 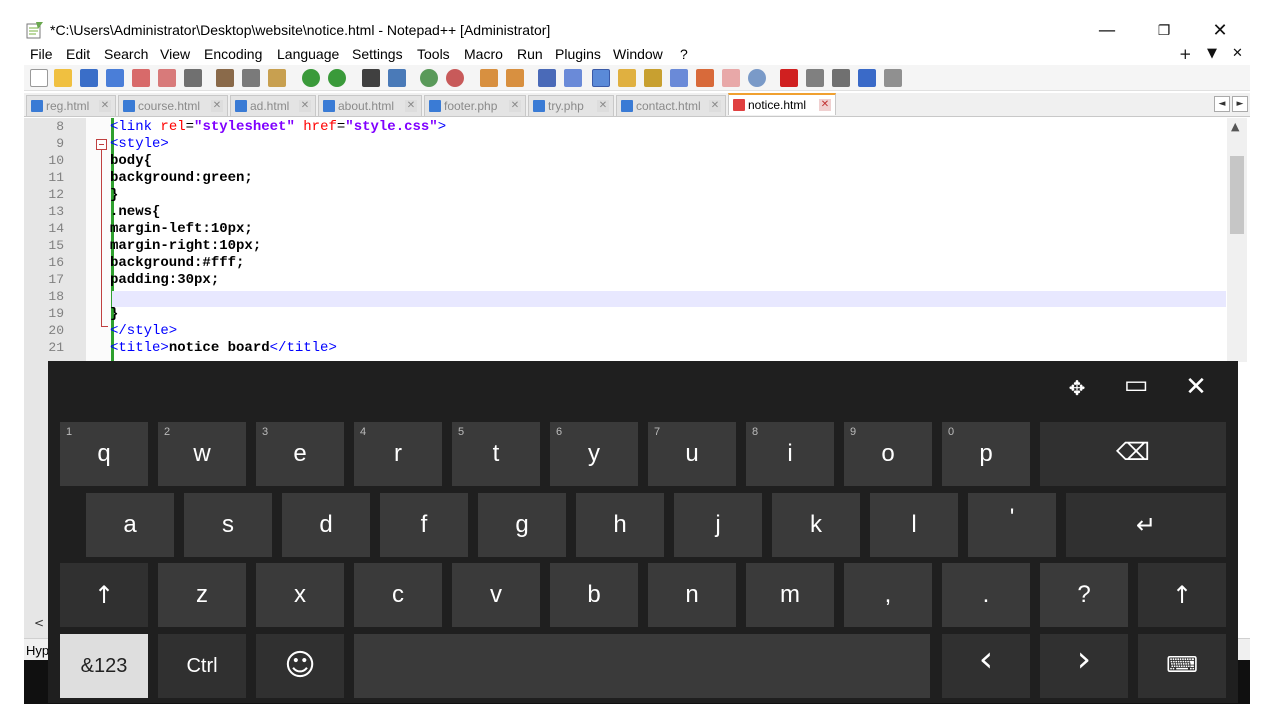 What do you see at coordinates (104, 454) in the screenshot?
I see `key-q: 1q` at bounding box center [104, 454].